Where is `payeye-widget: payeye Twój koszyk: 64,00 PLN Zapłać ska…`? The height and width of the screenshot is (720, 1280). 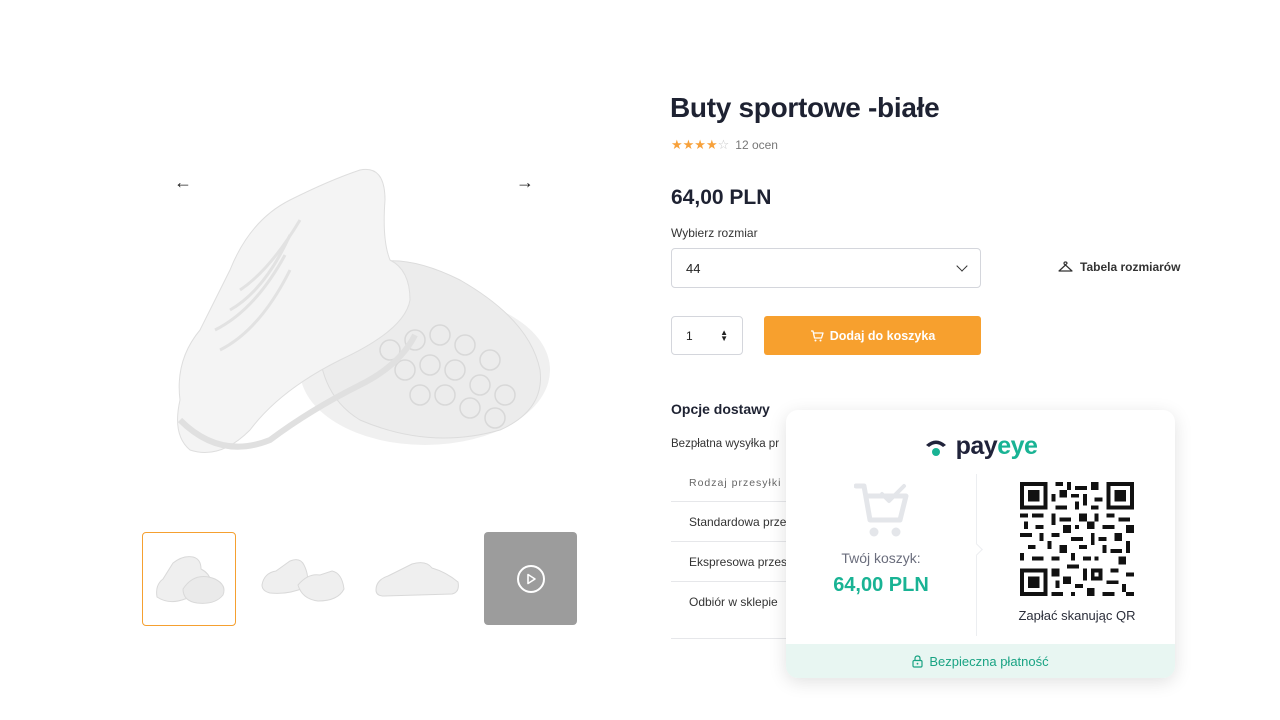 payeye-widget: payeye Twój koszyk: 64,00 PLN Zapłać ska… is located at coordinates (980, 544).